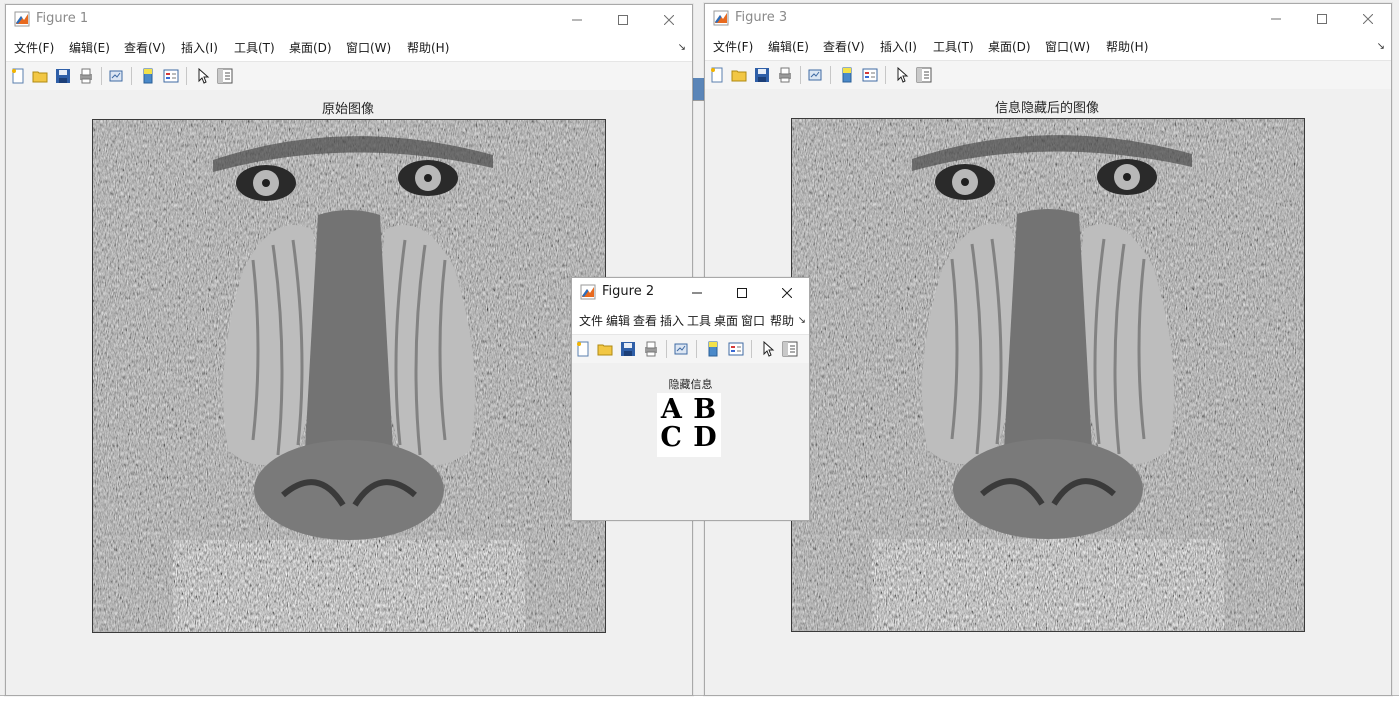 This screenshot has width=1399, height=701. I want to click on axes-title: 隐藏信息, so click(690, 384).